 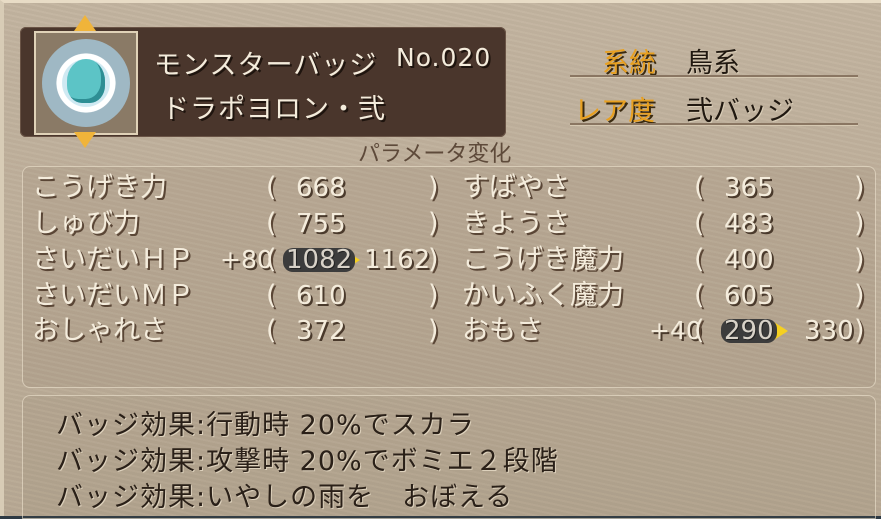 I want to click on stat-label: おもさ, so click(x=502, y=330).